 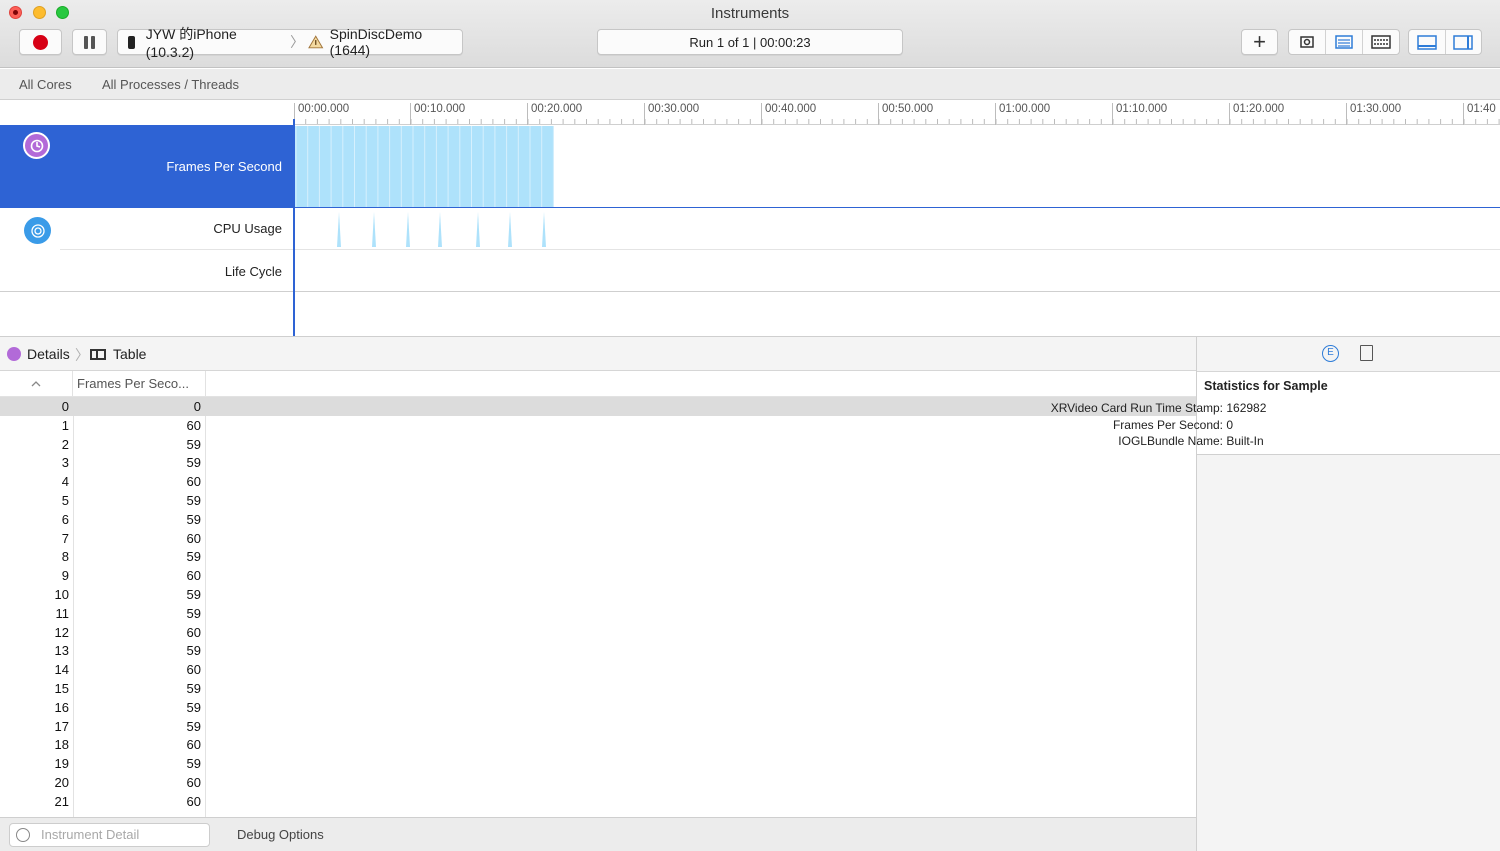 I want to click on row-index: 6, so click(x=65, y=519).